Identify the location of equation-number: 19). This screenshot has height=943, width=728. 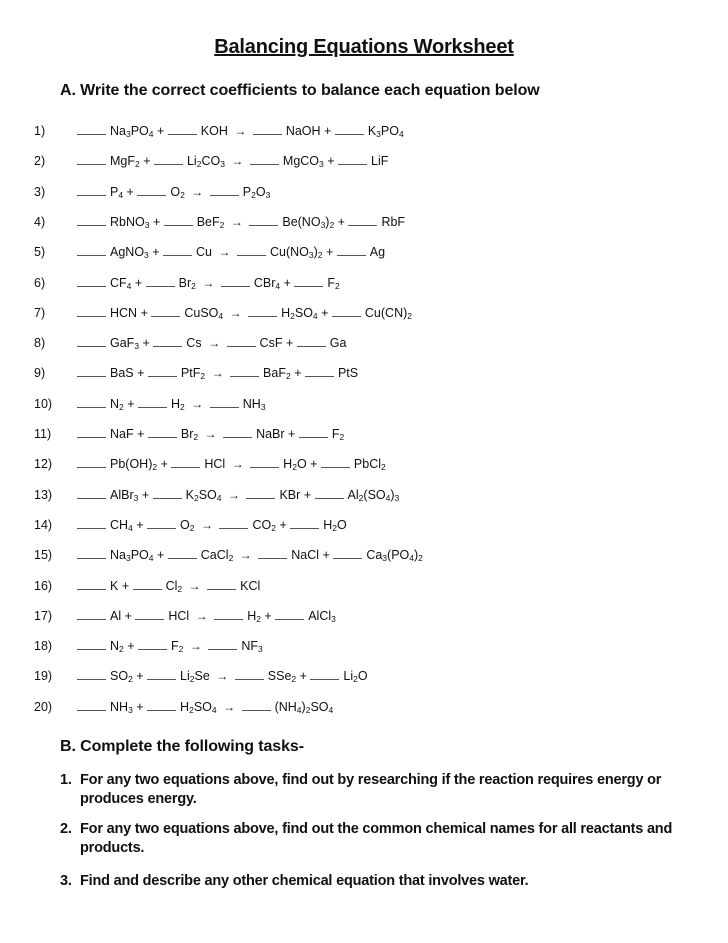
(43, 676).